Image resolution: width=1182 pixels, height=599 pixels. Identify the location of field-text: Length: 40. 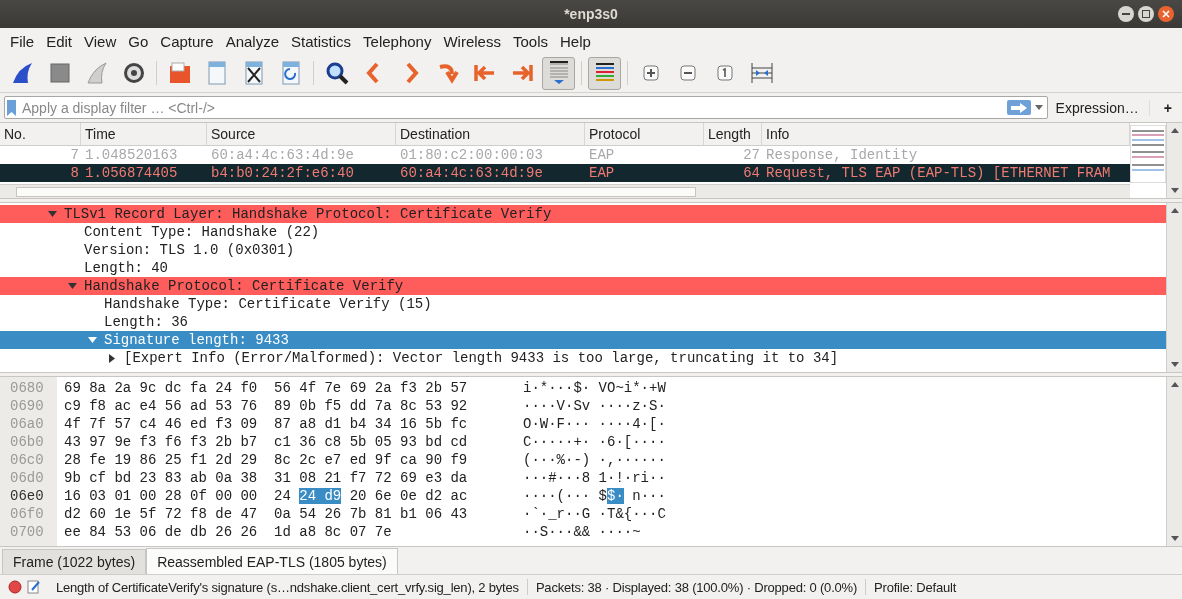
(126, 268).